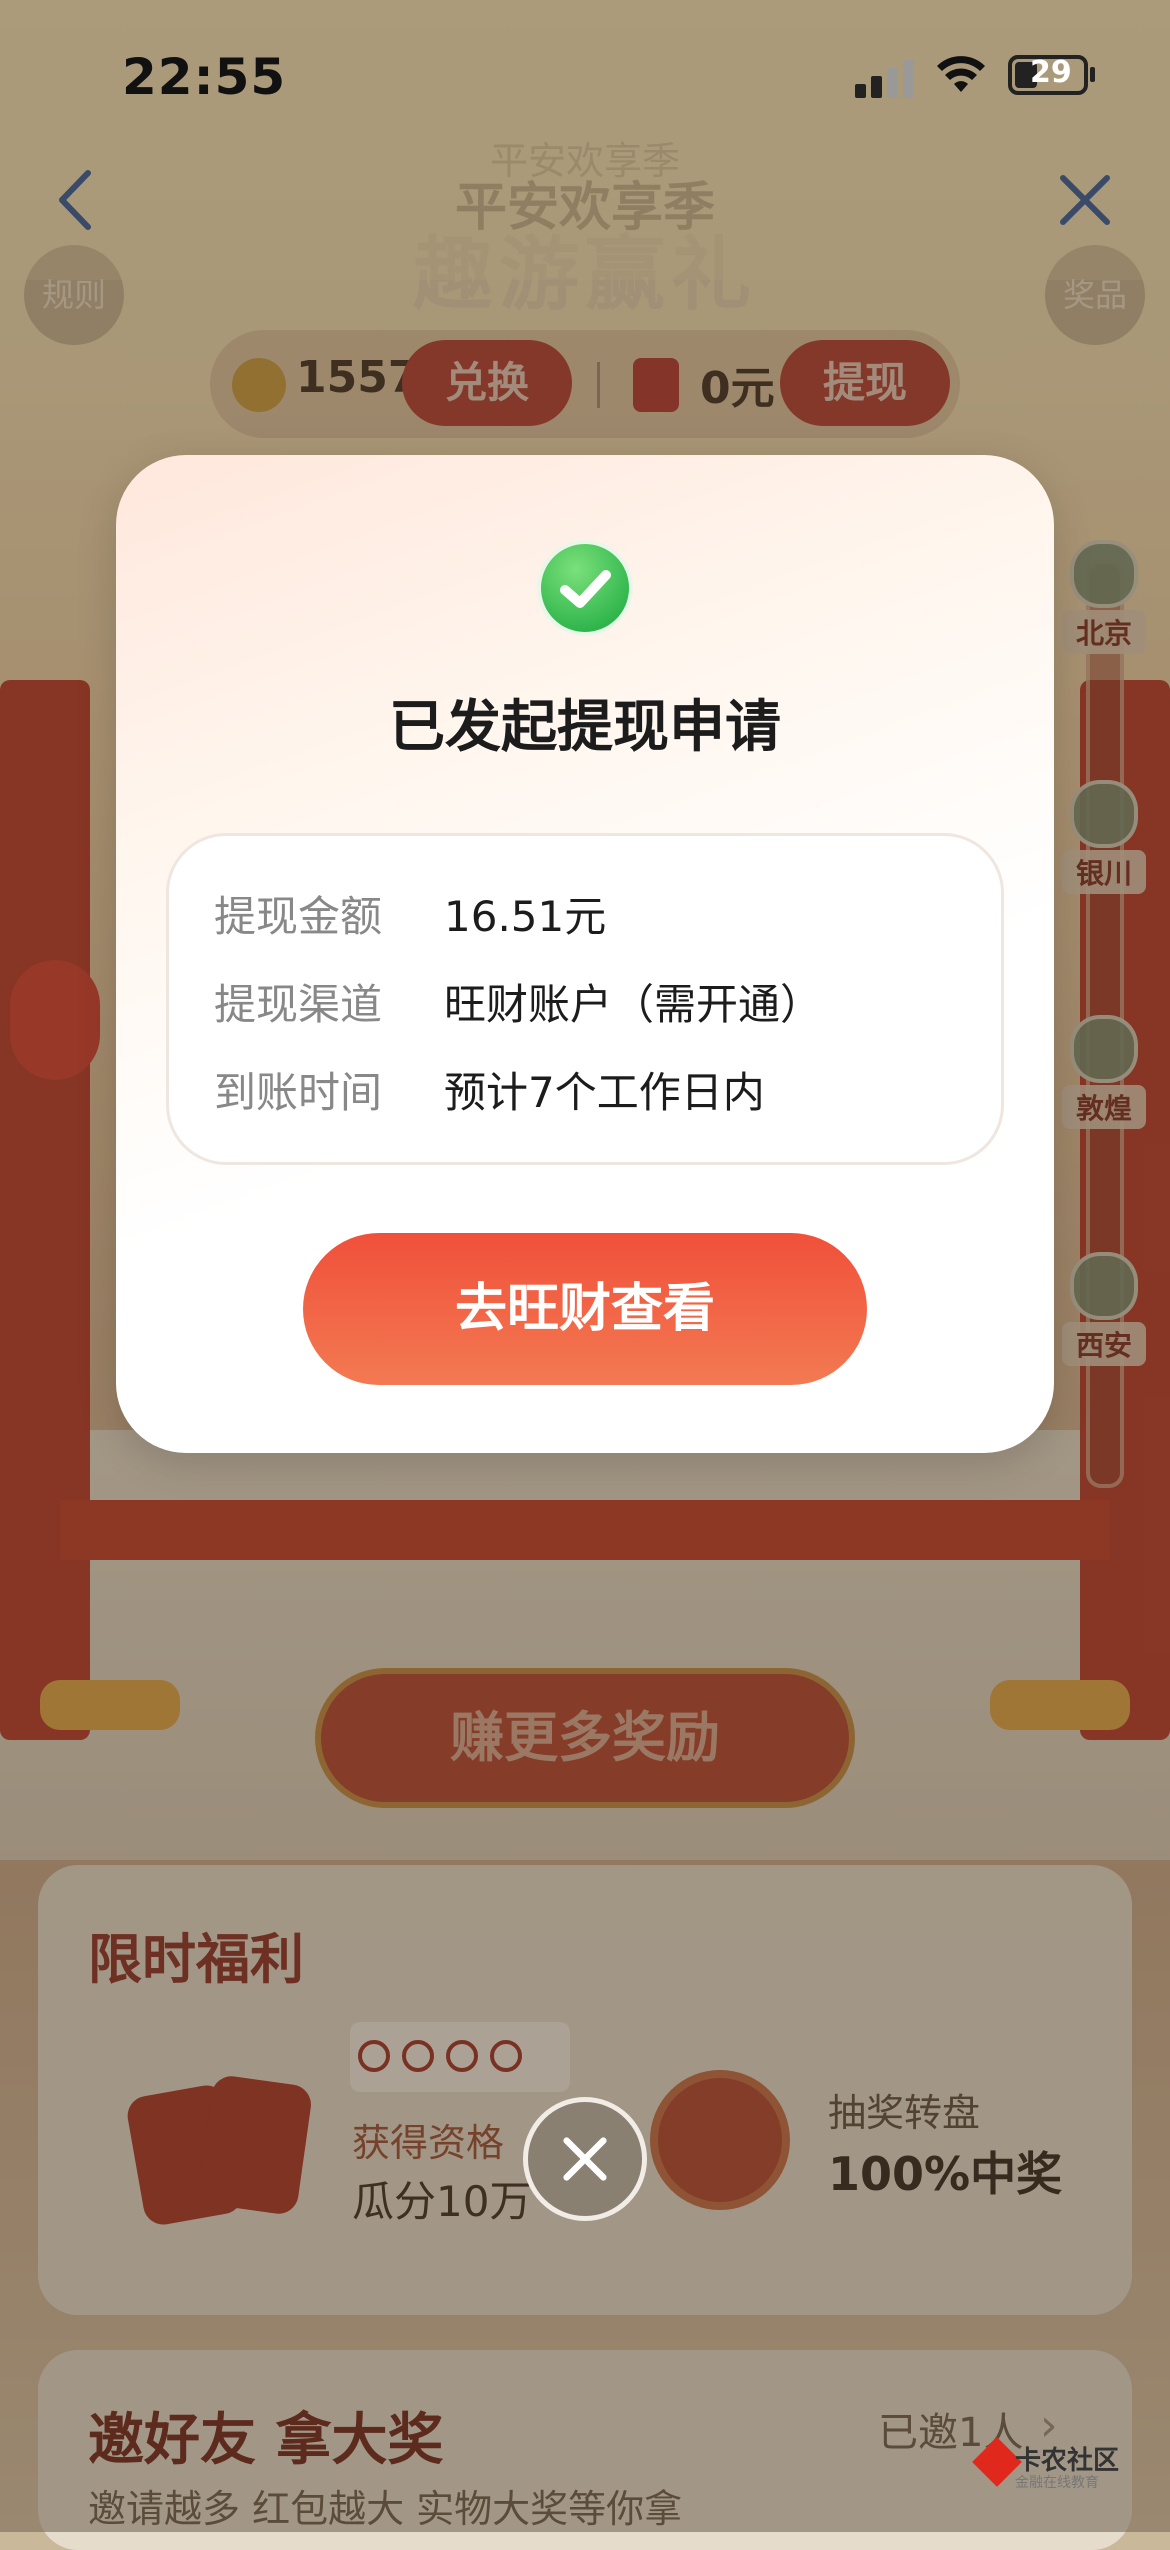 The image size is (1170, 2550). What do you see at coordinates (525, 916) in the screenshot?
I see `info-value: 16.51元` at bounding box center [525, 916].